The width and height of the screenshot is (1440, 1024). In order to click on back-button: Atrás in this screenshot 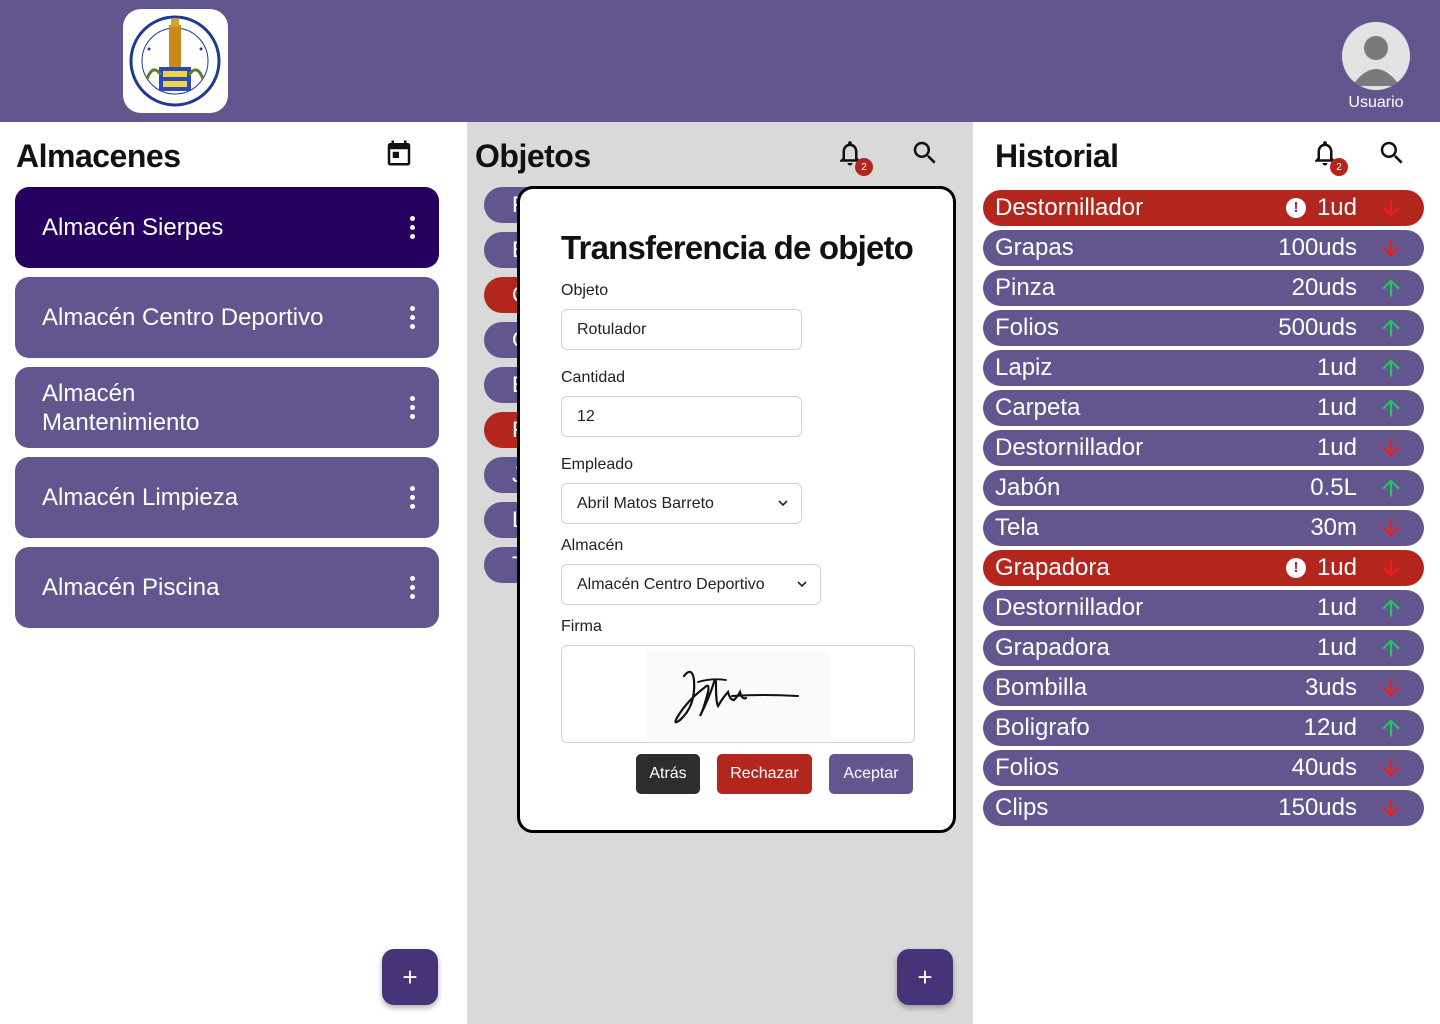, I will do `click(668, 774)`.